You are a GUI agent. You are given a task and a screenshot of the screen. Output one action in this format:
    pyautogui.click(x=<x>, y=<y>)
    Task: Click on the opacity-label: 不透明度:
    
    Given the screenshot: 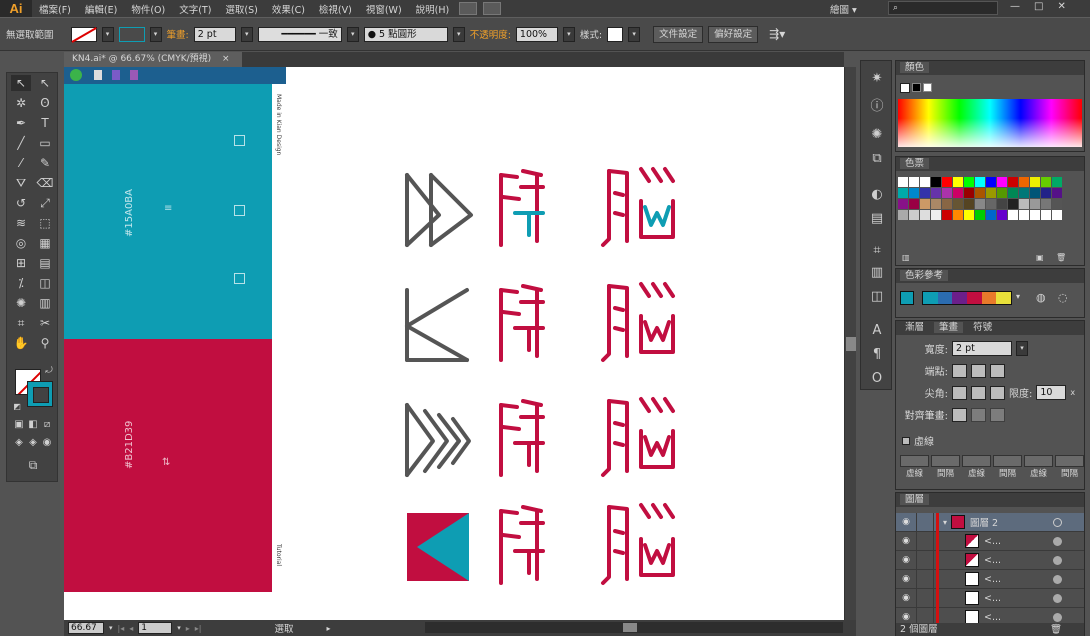 What is the action you would take?
    pyautogui.click(x=490, y=34)
    